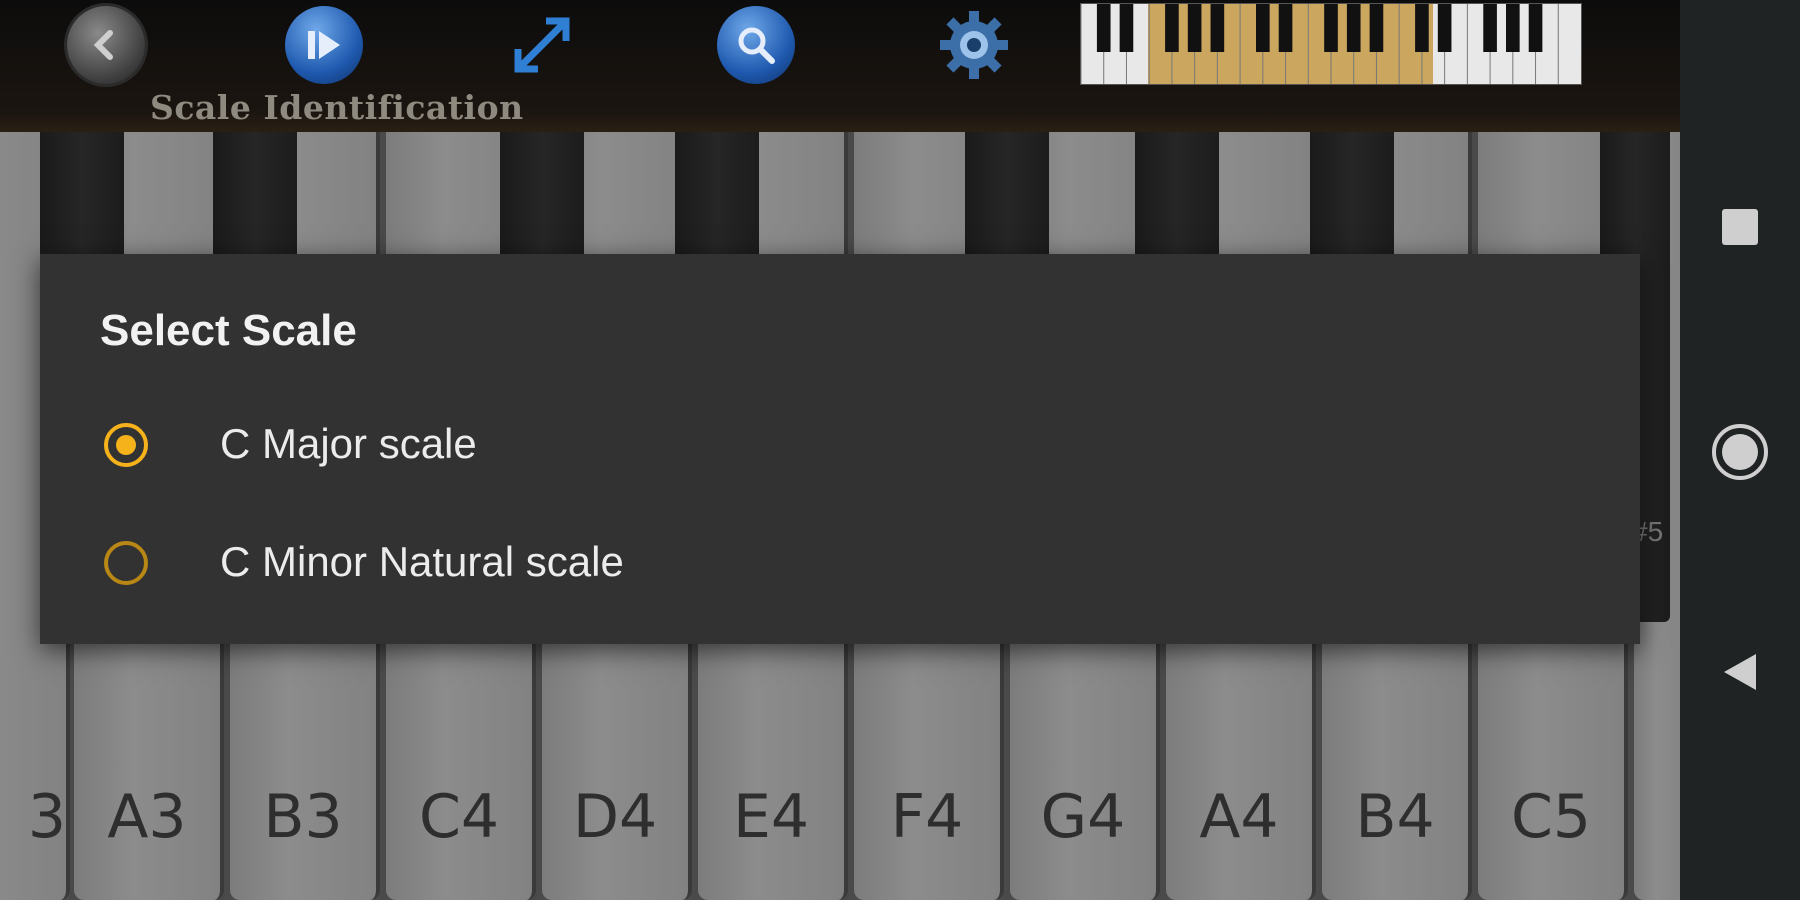  I want to click on dialog-title: Select Scale, so click(228, 330).